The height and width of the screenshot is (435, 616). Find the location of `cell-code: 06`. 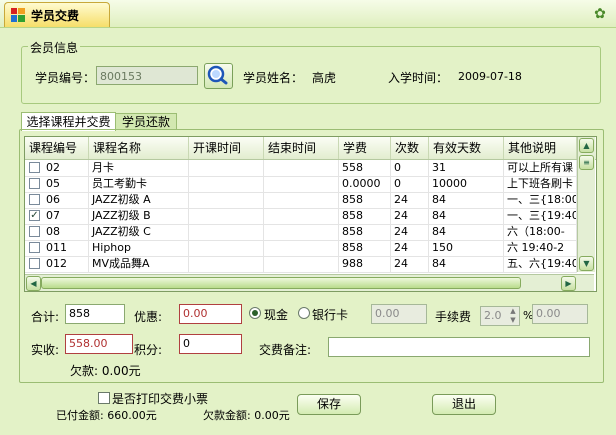

cell-code: 06 is located at coordinates (57, 200).